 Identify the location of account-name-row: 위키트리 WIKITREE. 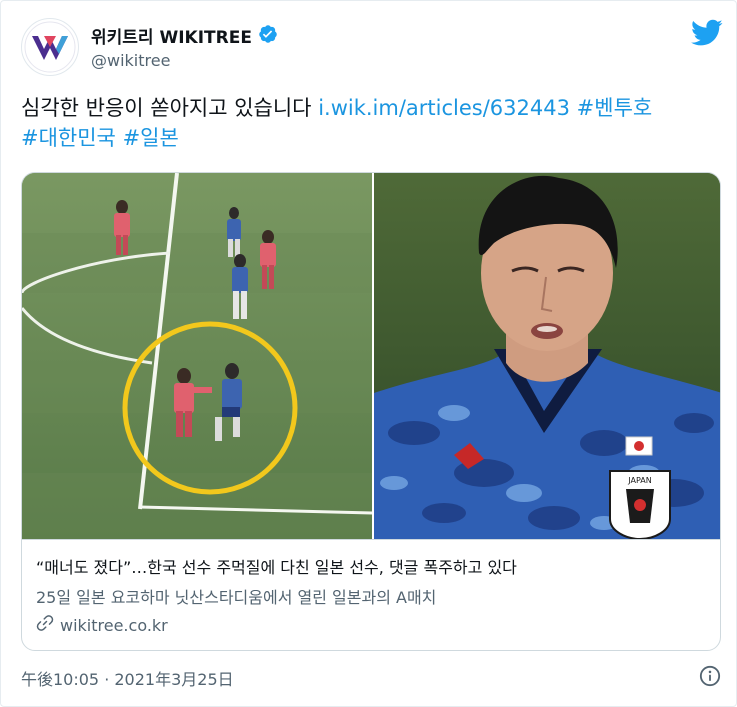
(184, 35).